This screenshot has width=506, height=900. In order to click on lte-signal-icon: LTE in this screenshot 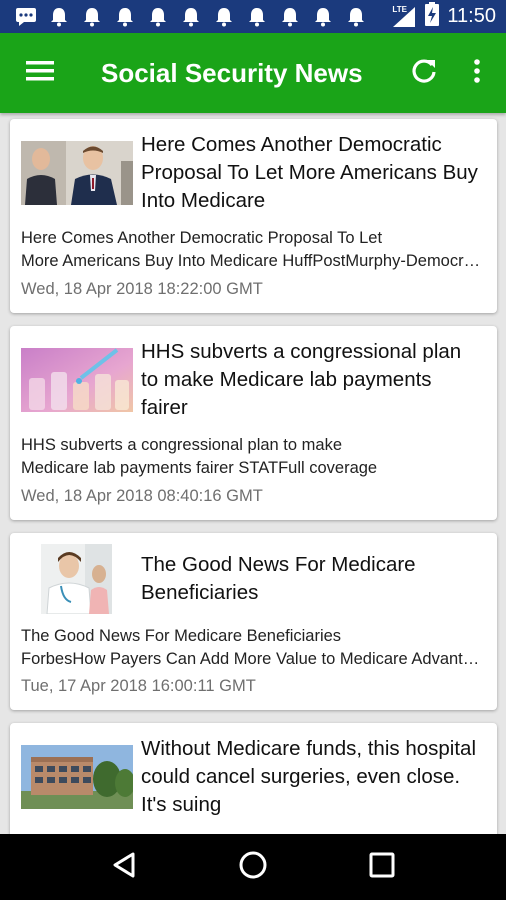, I will do `click(404, 16)`.